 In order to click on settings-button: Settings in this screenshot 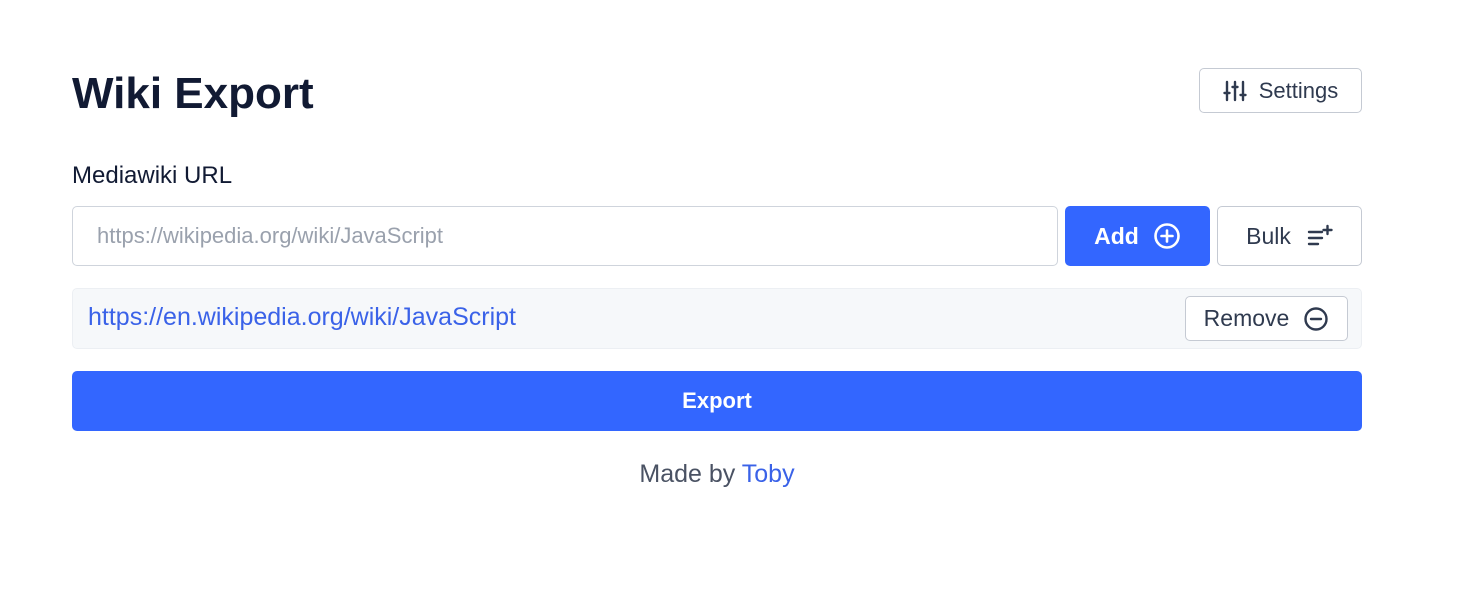, I will do `click(1280, 90)`.